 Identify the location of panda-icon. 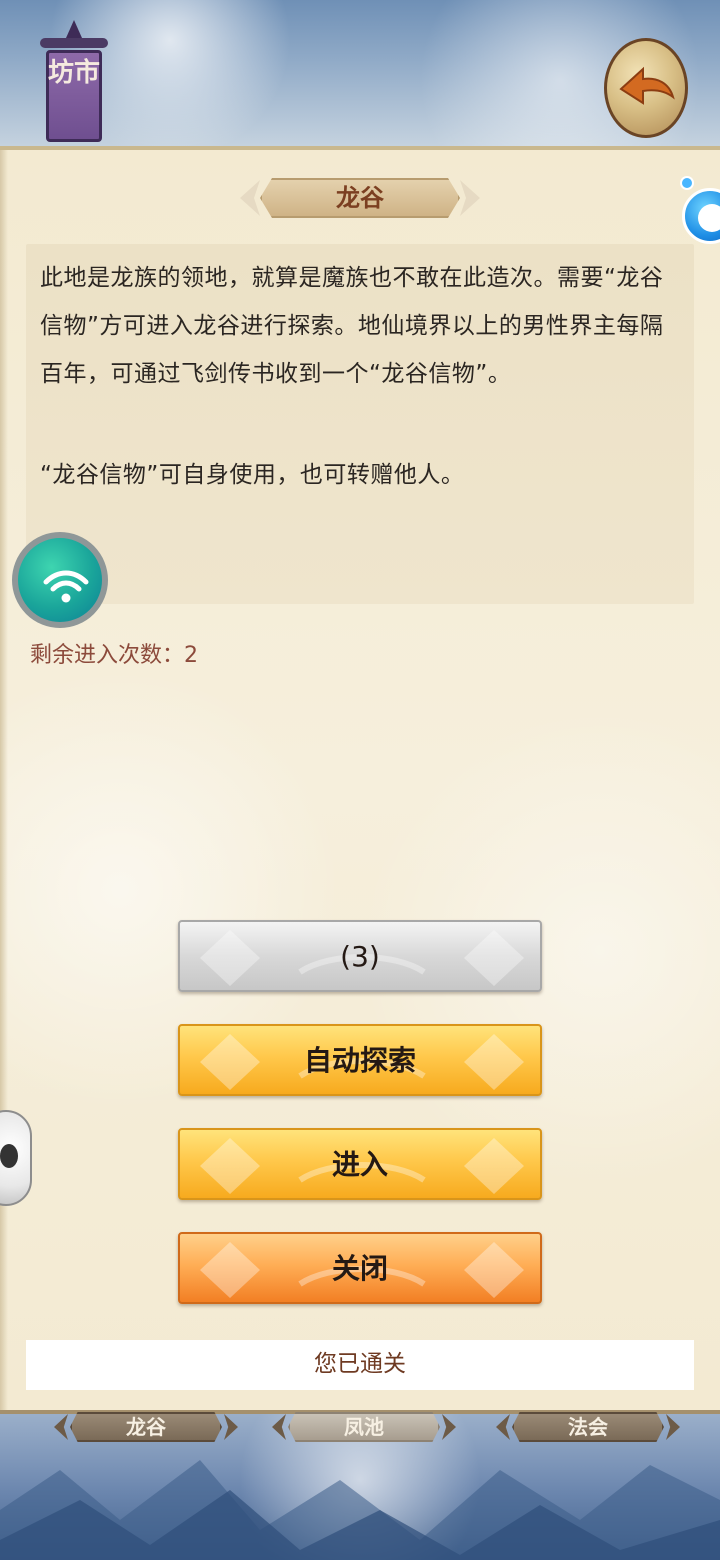
(16, 1158).